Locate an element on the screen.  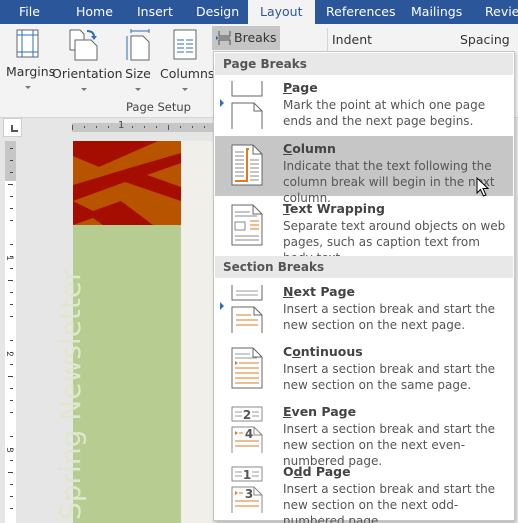
next-page-icon is located at coordinates (247, 309).